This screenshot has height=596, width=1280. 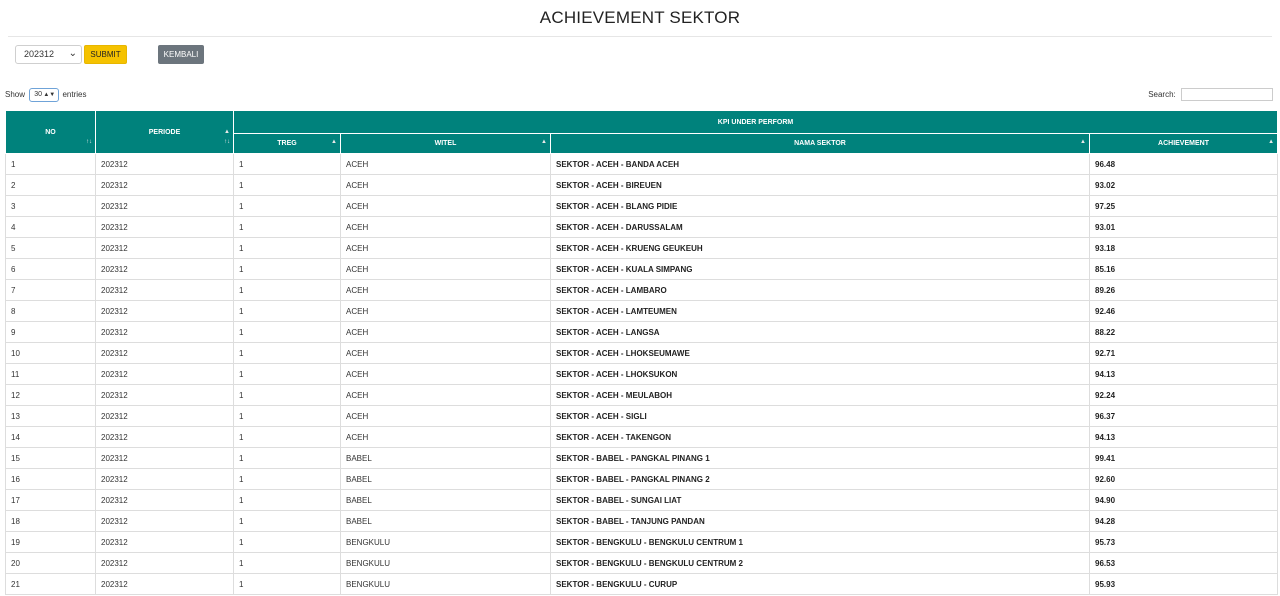 What do you see at coordinates (755, 122) in the screenshot?
I see `group-header-kpi-under-perform: KPI UNDER PERFORM` at bounding box center [755, 122].